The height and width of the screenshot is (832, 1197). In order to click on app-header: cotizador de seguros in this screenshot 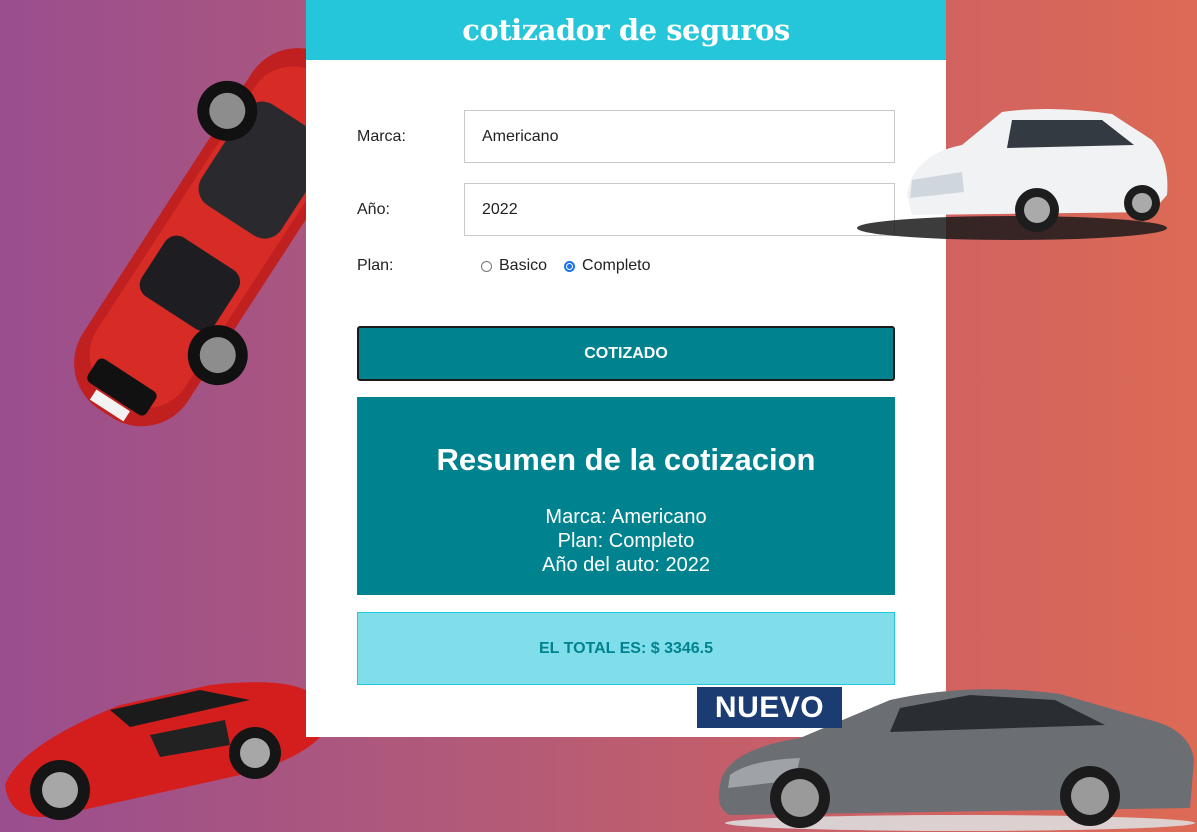, I will do `click(626, 30)`.